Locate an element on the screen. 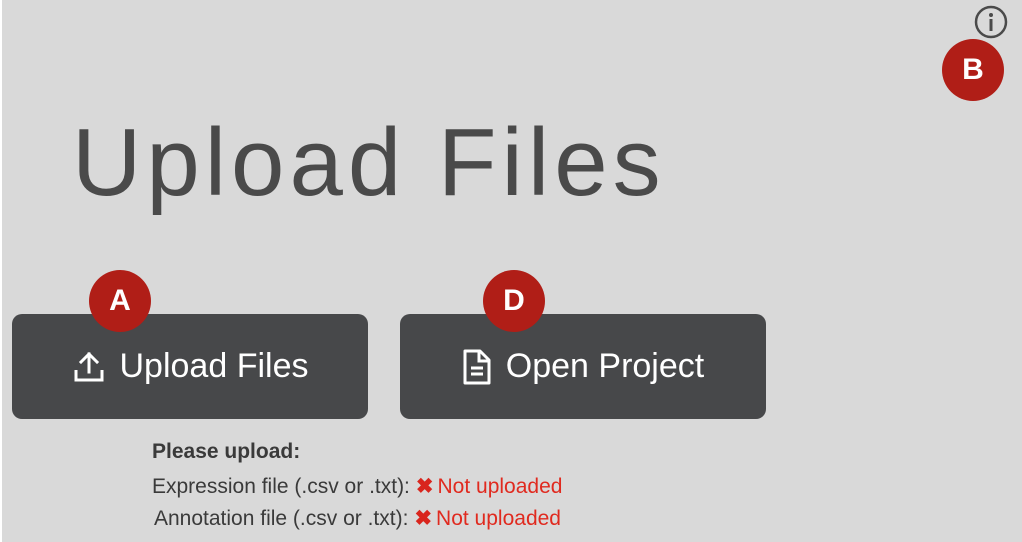 Image resolution: width=1022 pixels, height=542 pixels. annotation-badge-b: B is located at coordinates (973, 70).